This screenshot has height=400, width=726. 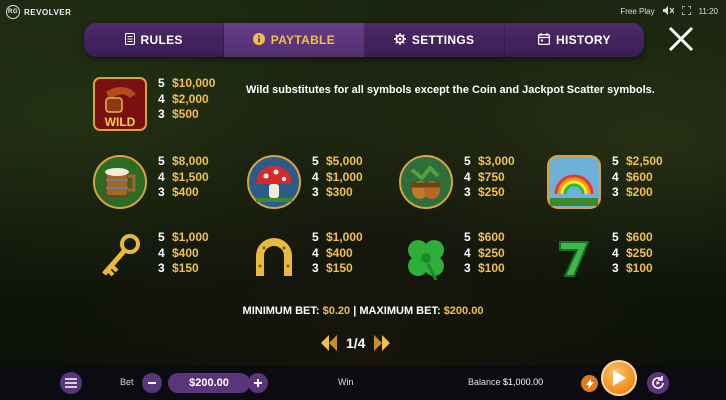 I want to click on payout-value: $600, so click(x=639, y=237).